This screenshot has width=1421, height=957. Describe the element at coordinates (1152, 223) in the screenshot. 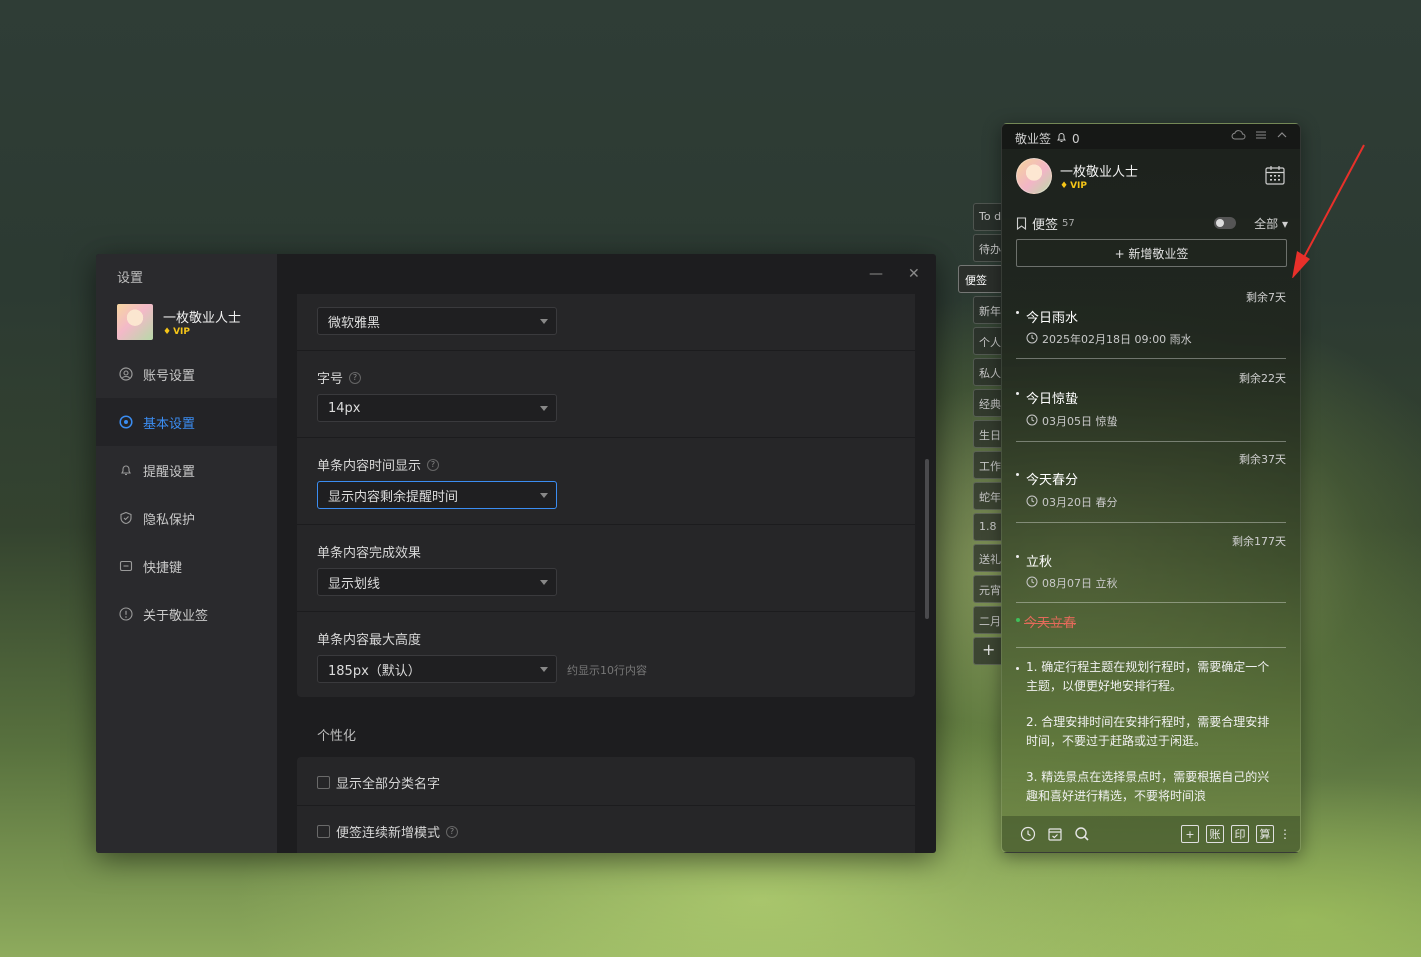

I see `notes-filter-bar: 便签 57 全部 ▾` at that location.